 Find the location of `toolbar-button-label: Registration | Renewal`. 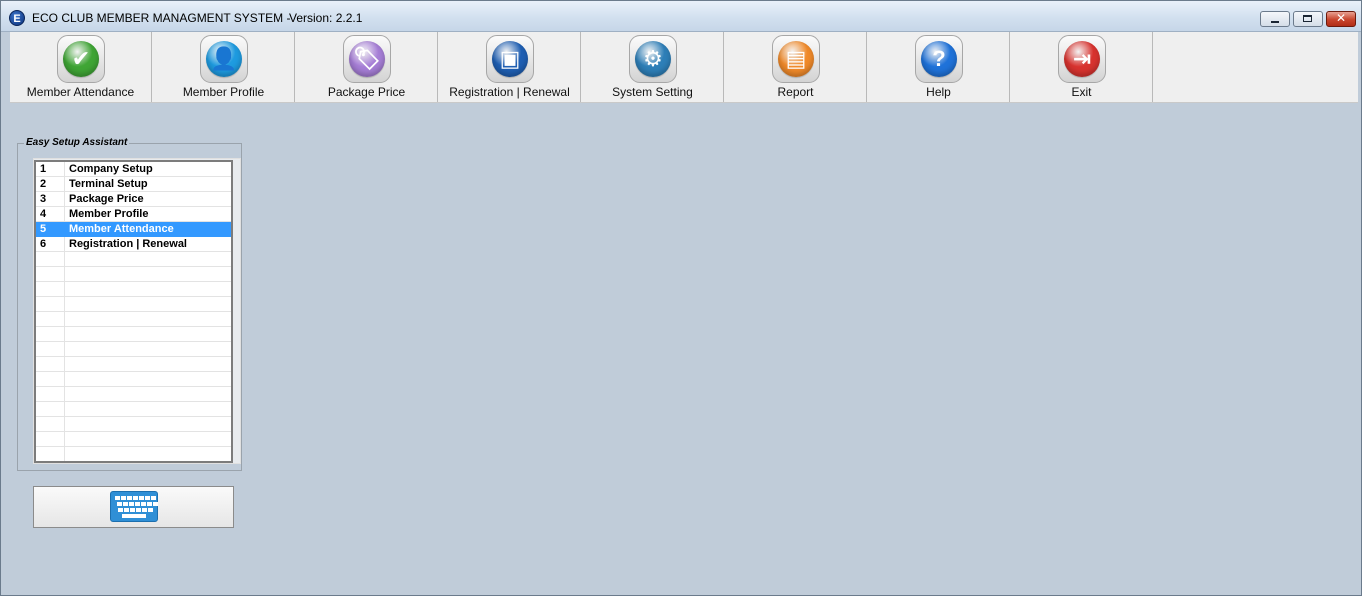

toolbar-button-label: Registration | Renewal is located at coordinates (509, 92).